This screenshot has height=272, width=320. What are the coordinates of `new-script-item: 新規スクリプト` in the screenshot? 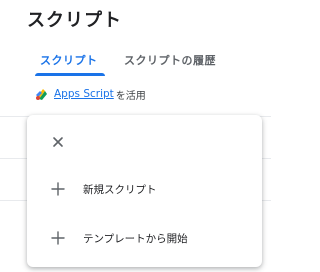 It's located at (144, 190).